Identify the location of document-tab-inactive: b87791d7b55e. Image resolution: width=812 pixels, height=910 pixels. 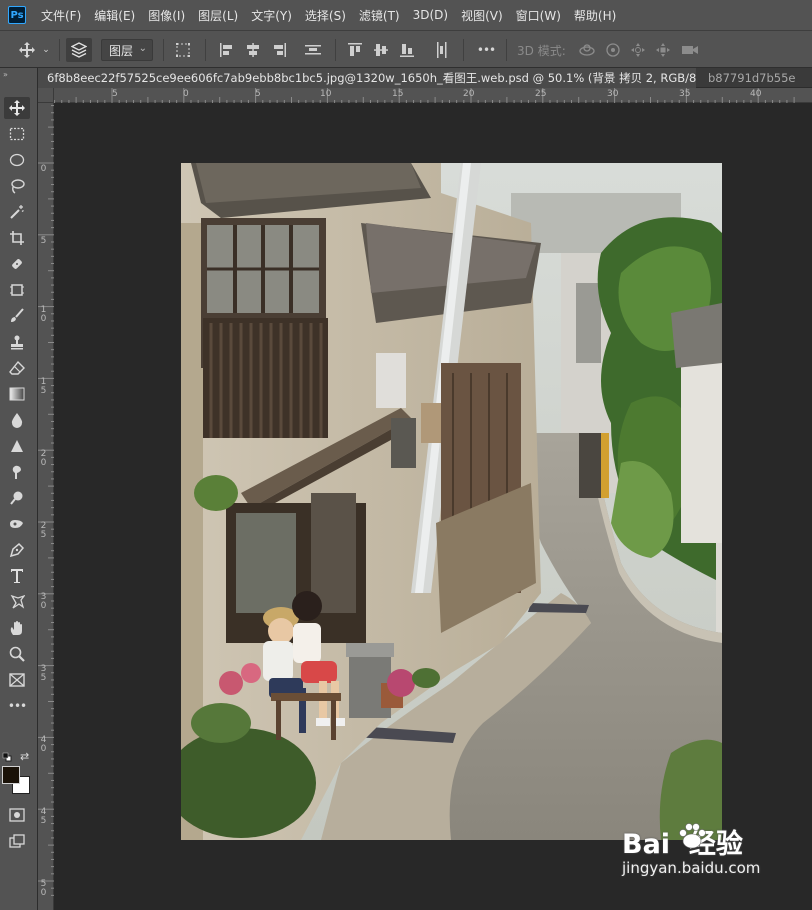
(755, 78).